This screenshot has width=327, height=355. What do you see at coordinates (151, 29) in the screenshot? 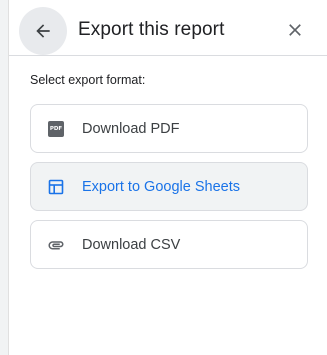
I see `panel-title: Export this report` at bounding box center [151, 29].